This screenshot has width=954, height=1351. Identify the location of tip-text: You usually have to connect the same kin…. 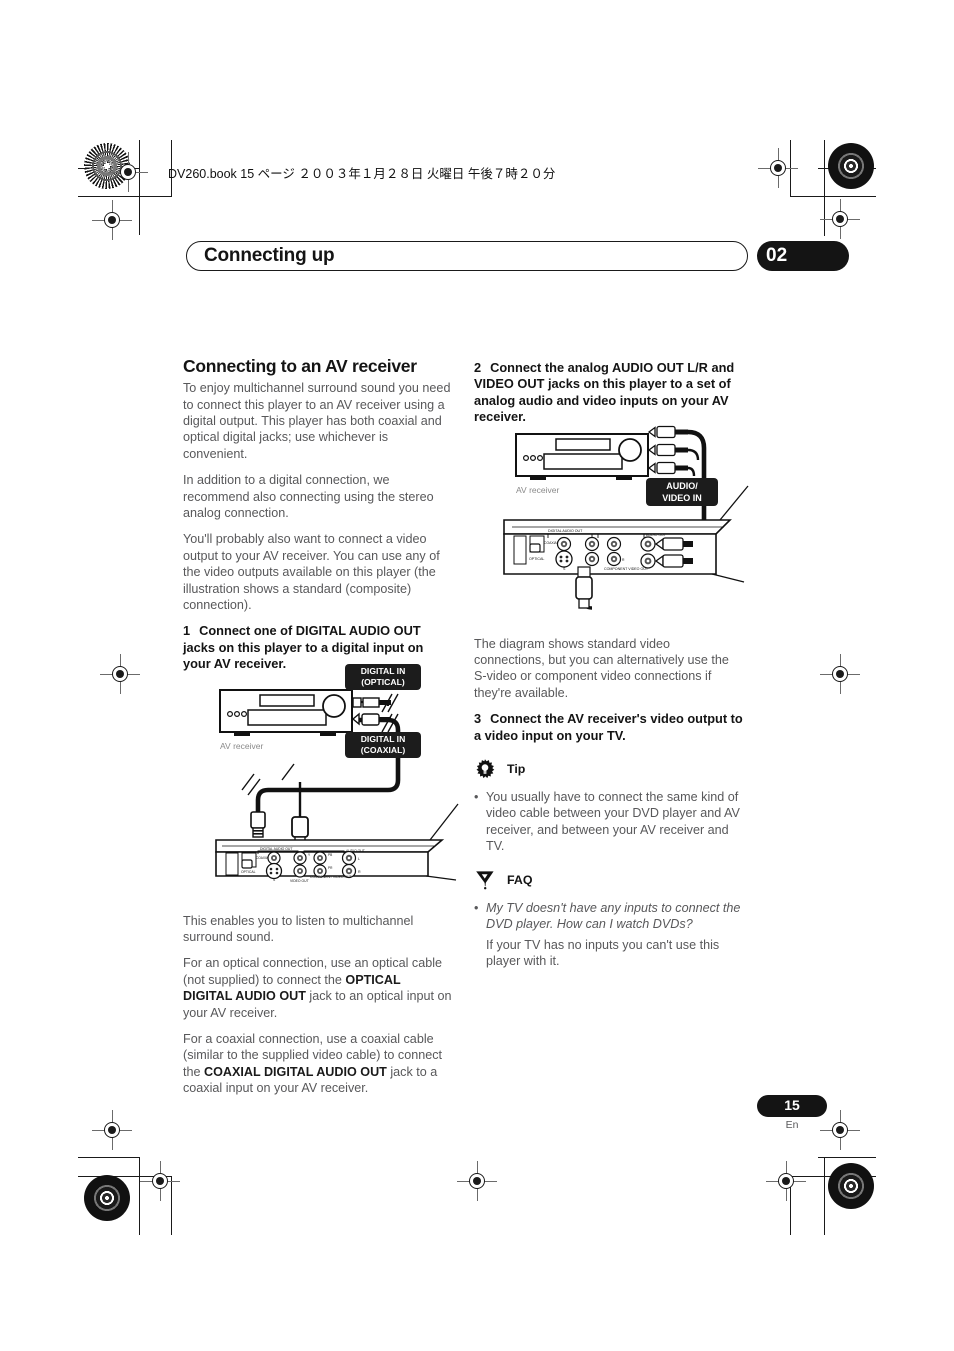
(613, 822).